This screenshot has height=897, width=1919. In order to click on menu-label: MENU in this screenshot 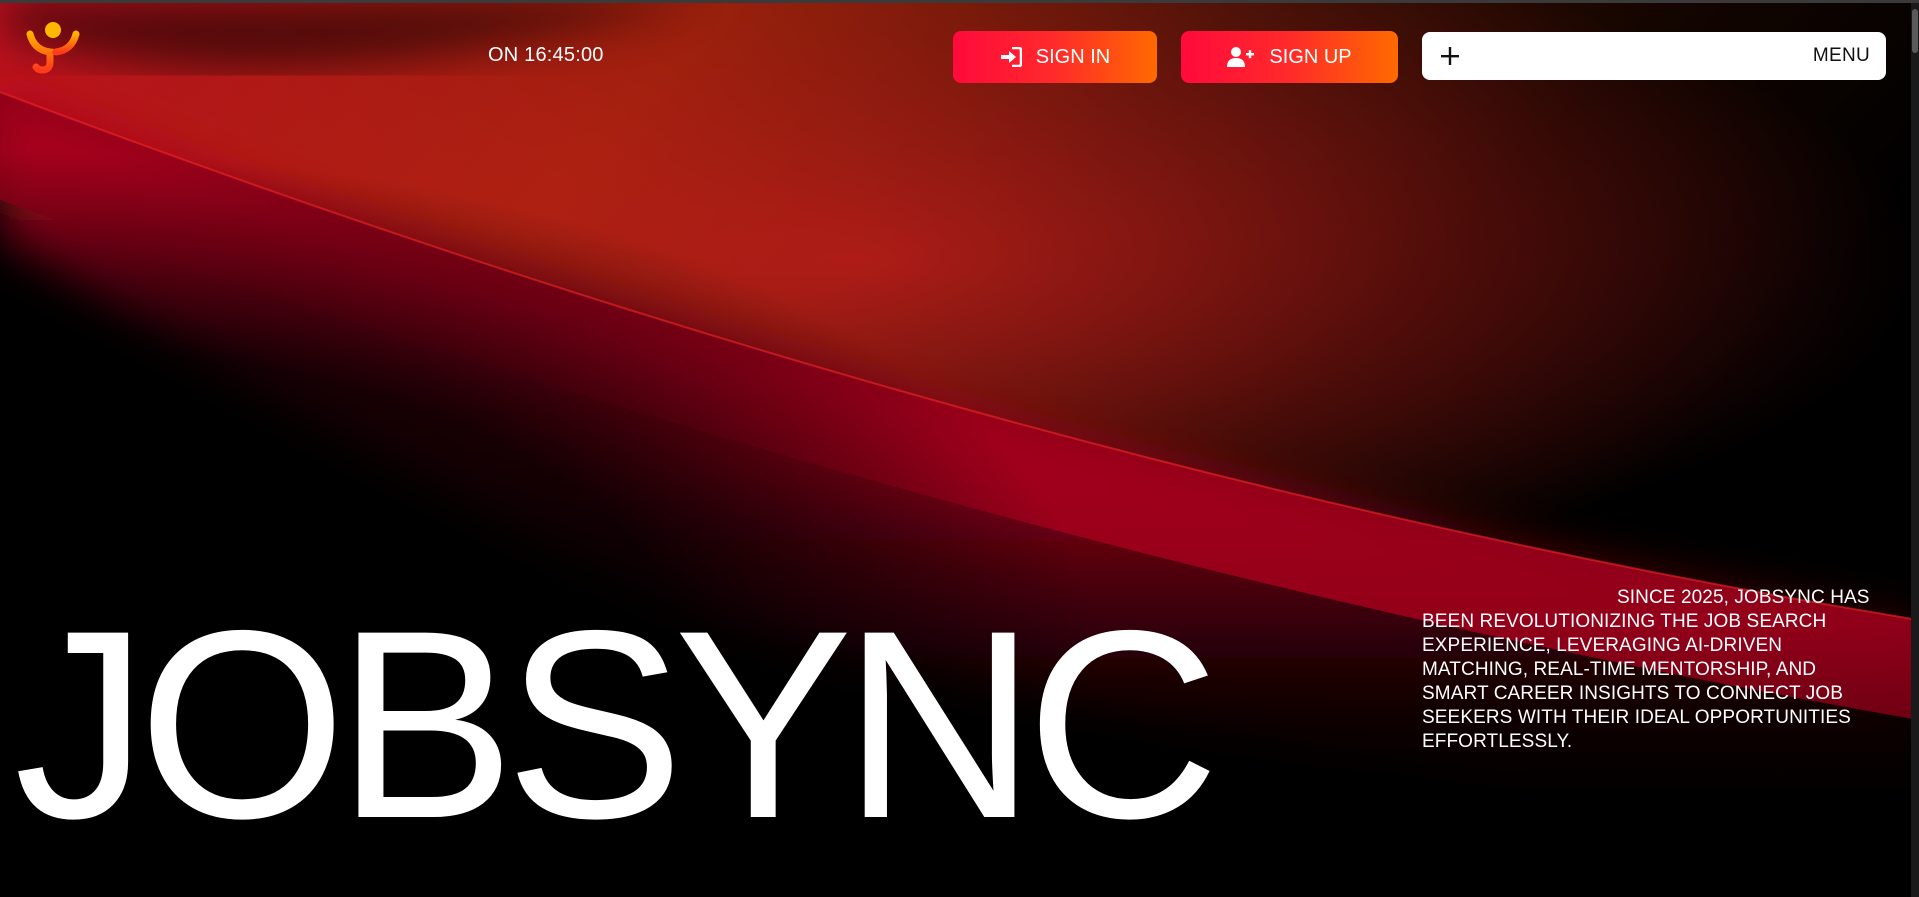, I will do `click(1841, 55)`.